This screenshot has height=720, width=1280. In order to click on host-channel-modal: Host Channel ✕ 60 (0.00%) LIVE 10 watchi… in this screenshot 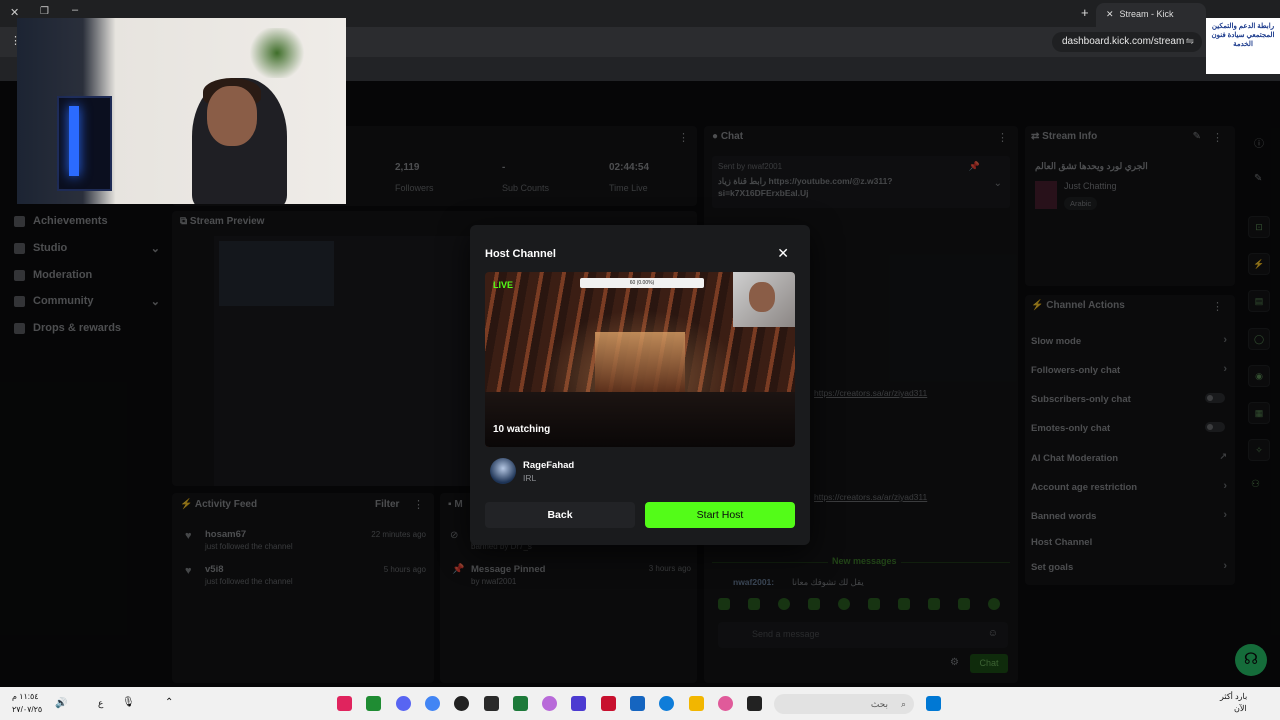, I will do `click(640, 385)`.